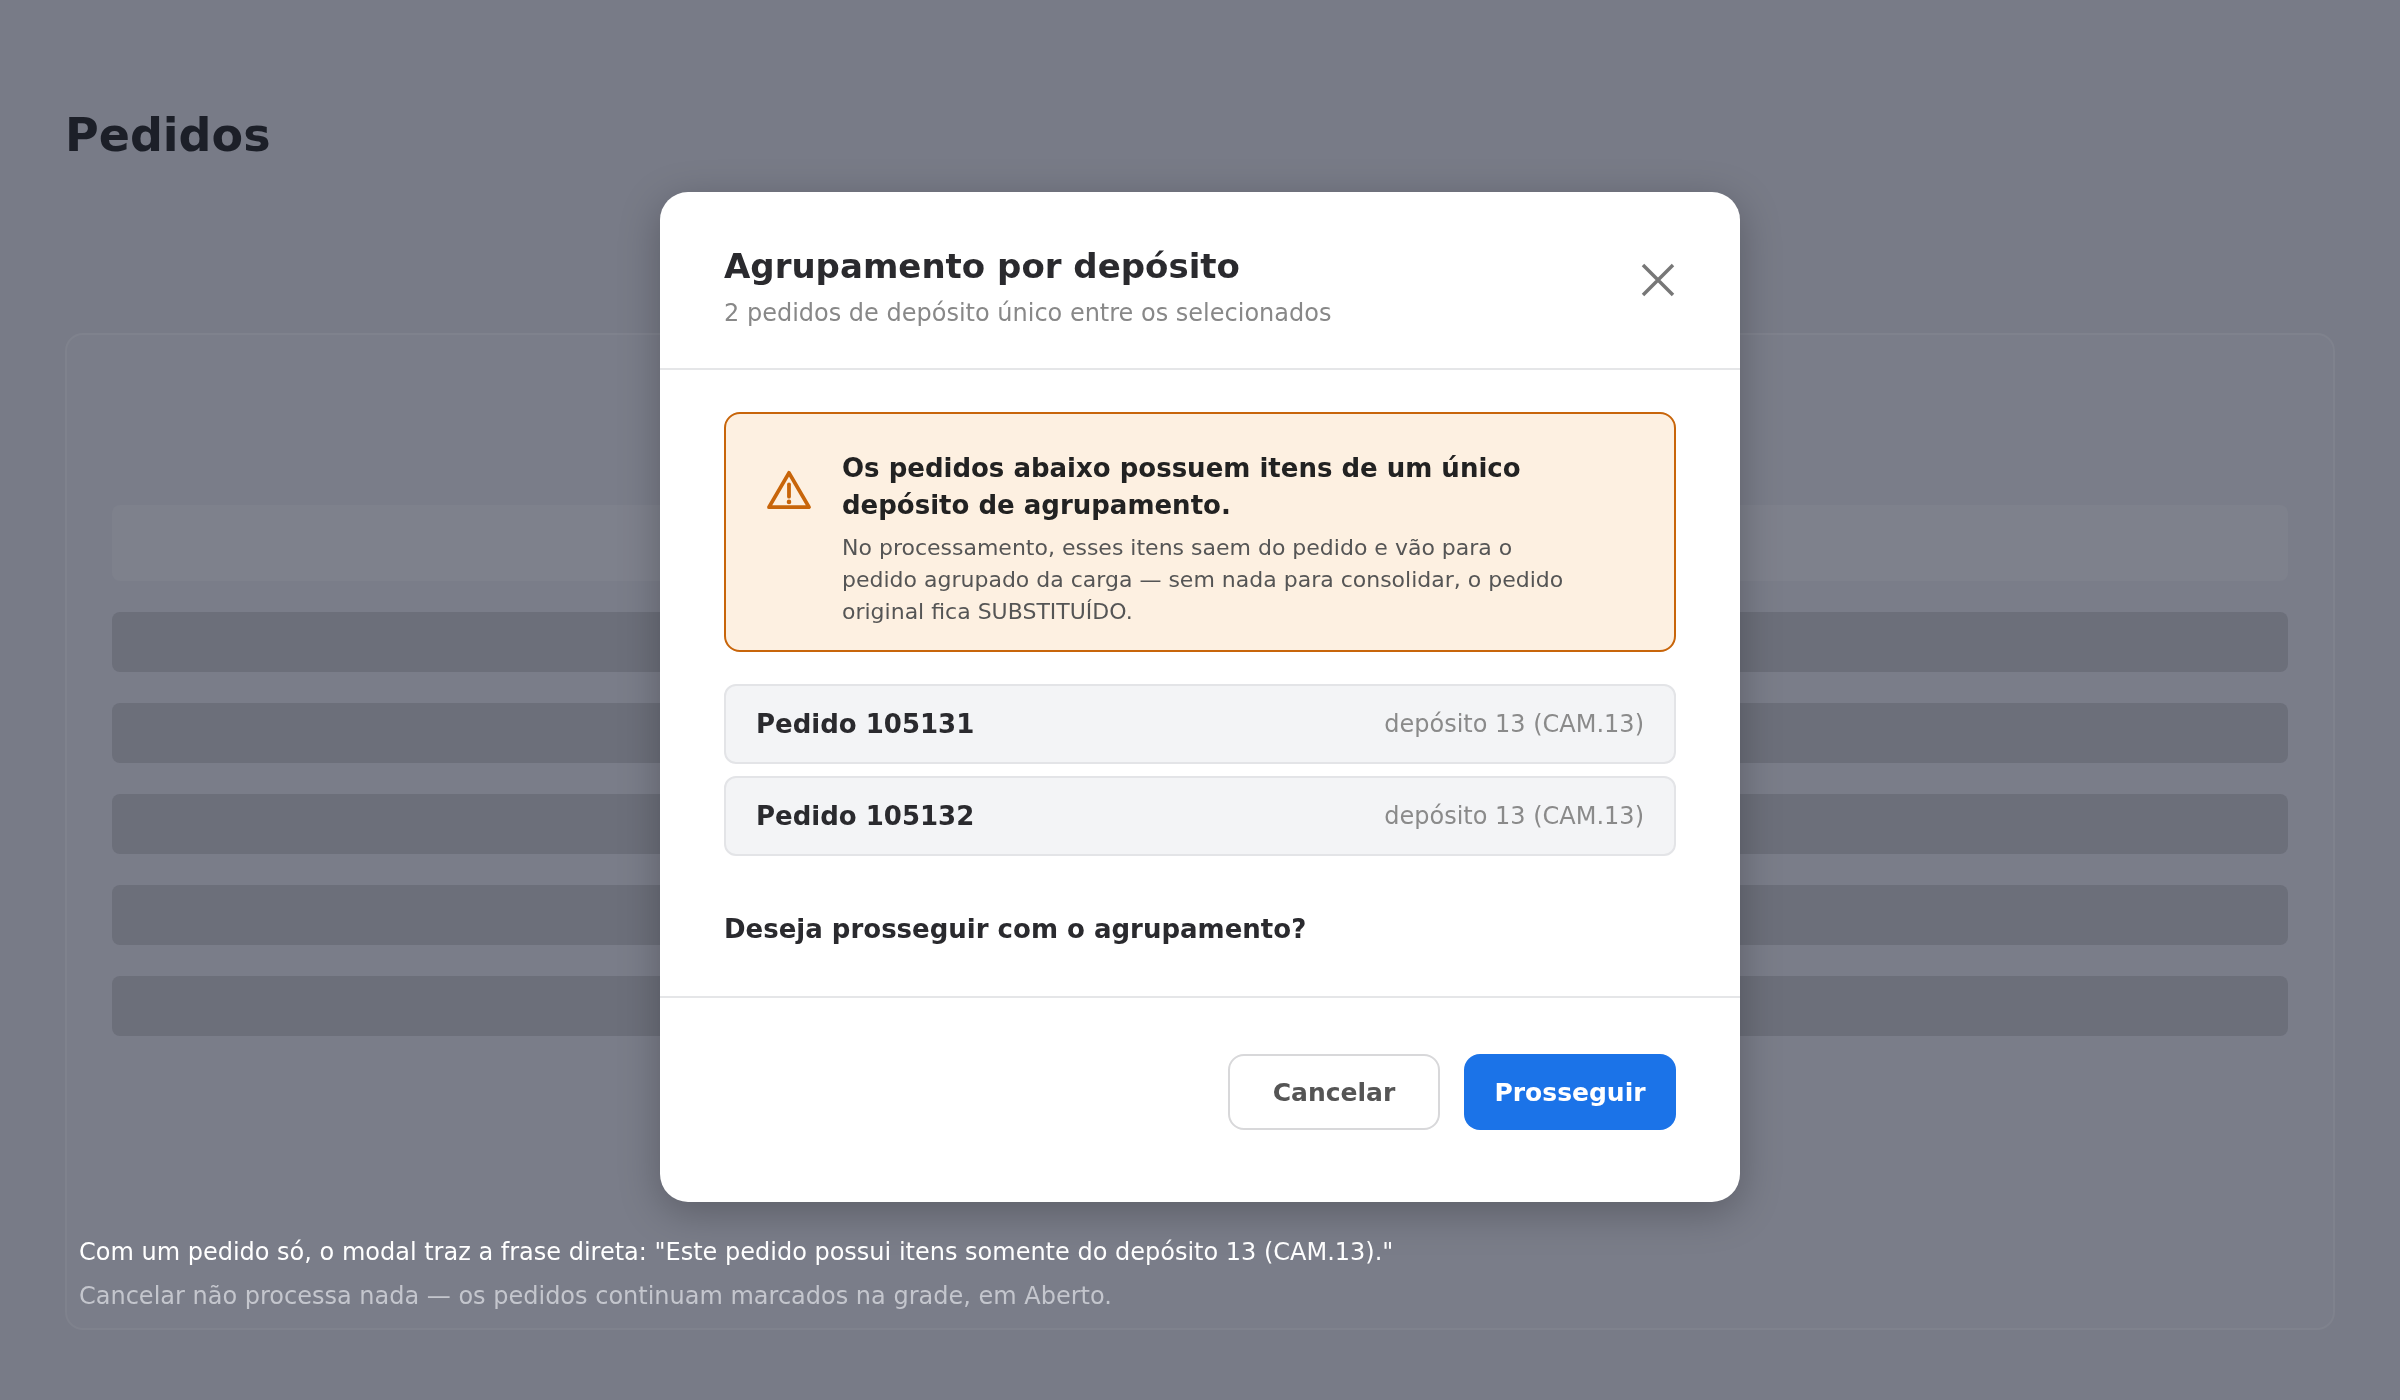 The image size is (2400, 1400). What do you see at coordinates (1016, 929) in the screenshot?
I see `confirm-question: Deseja prosseguir com o agrupamento?` at bounding box center [1016, 929].